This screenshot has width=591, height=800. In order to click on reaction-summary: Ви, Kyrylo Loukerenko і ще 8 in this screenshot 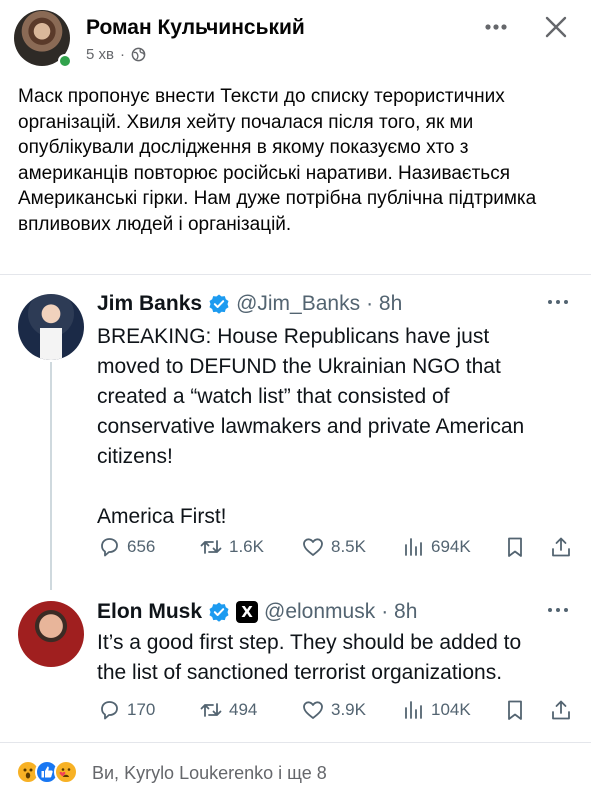, I will do `click(209, 773)`.